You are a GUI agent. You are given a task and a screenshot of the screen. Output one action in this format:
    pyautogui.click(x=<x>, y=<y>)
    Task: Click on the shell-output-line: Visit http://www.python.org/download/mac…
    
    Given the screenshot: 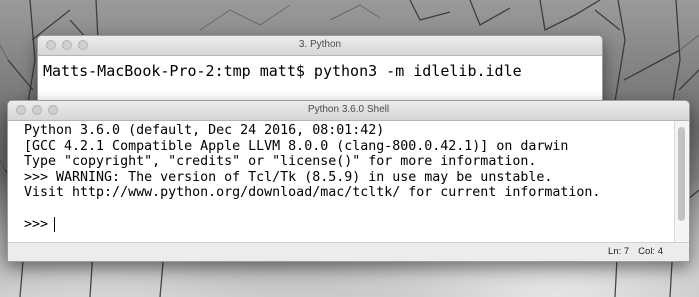 What is the action you would take?
    pyautogui.click(x=312, y=192)
    